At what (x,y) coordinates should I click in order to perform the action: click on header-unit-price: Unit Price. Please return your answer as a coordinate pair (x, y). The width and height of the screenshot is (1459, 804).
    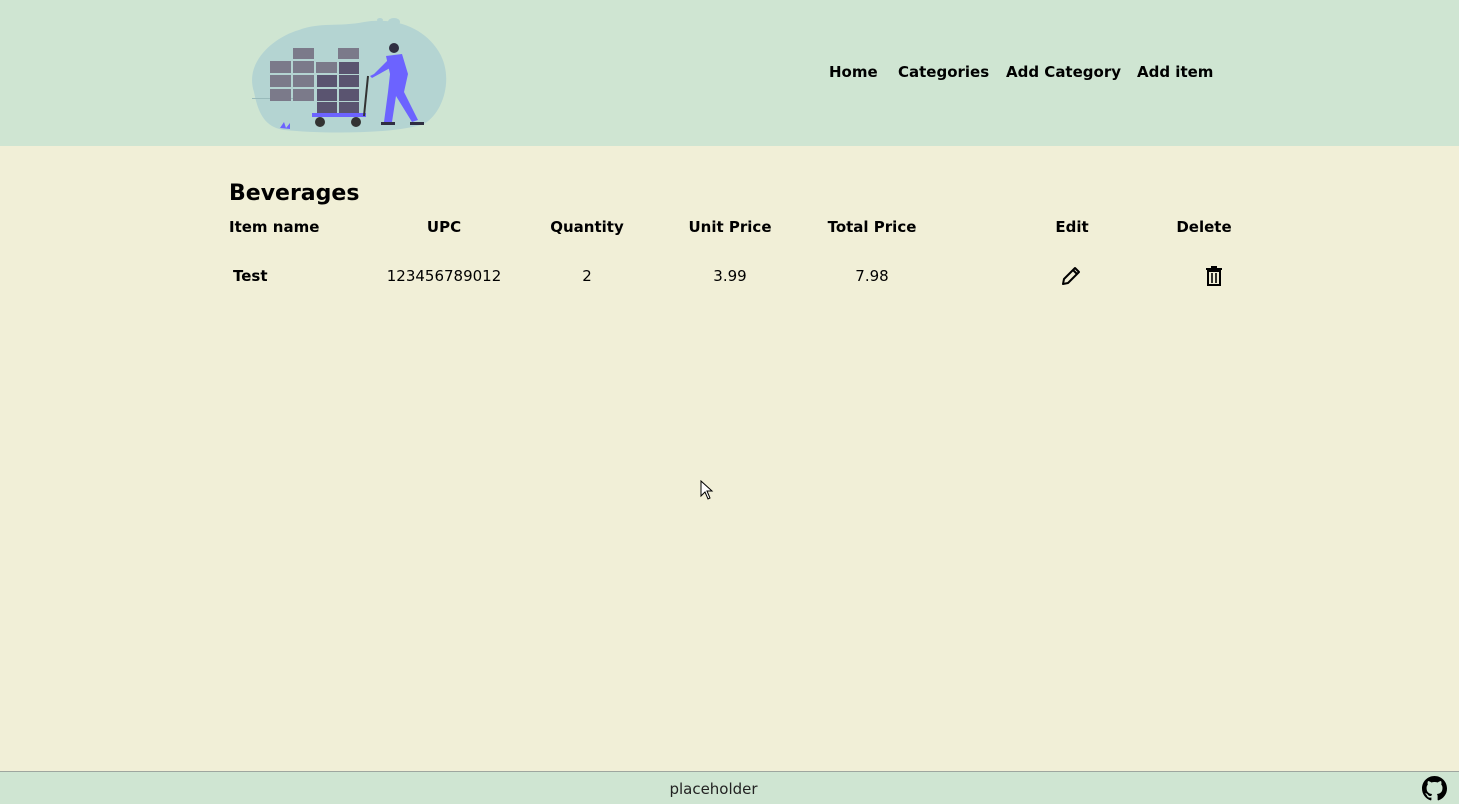
    Looking at the image, I should click on (730, 227).